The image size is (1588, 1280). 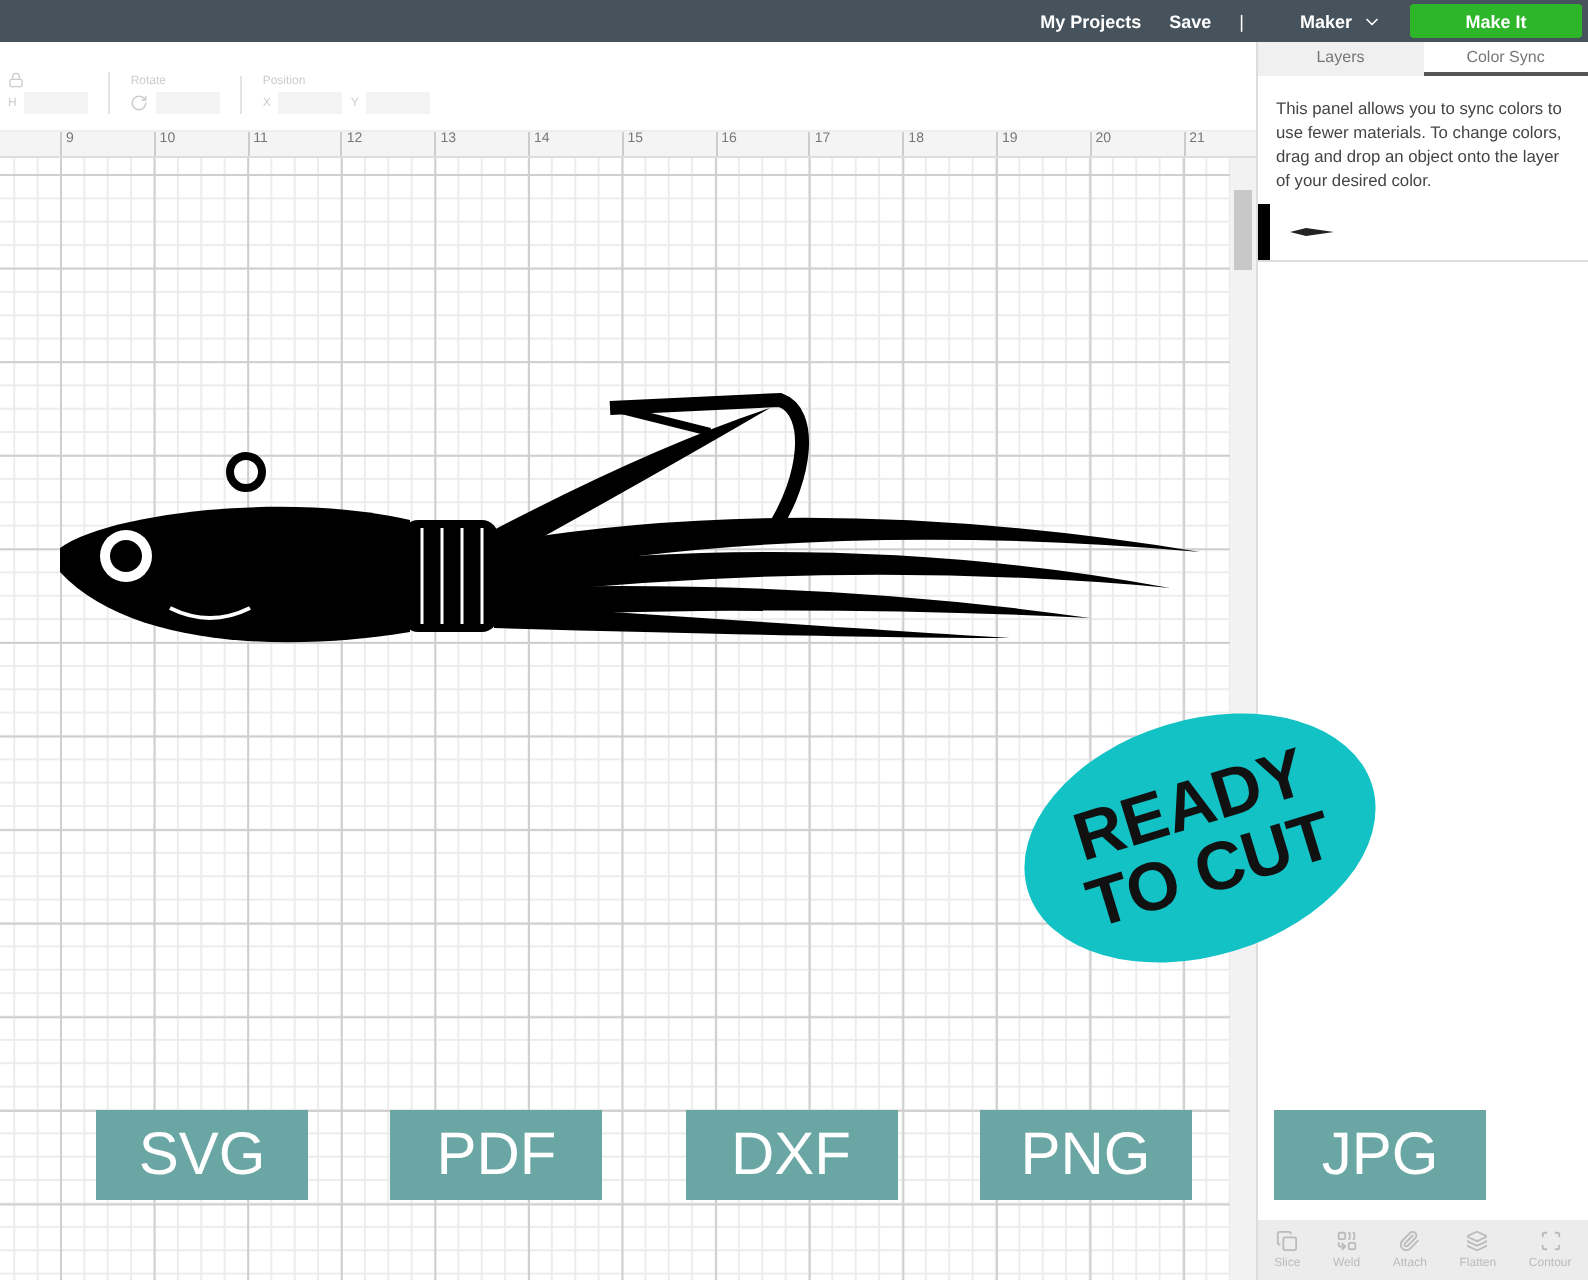 What do you see at coordinates (1550, 1241) in the screenshot?
I see `scan-frame-icon` at bounding box center [1550, 1241].